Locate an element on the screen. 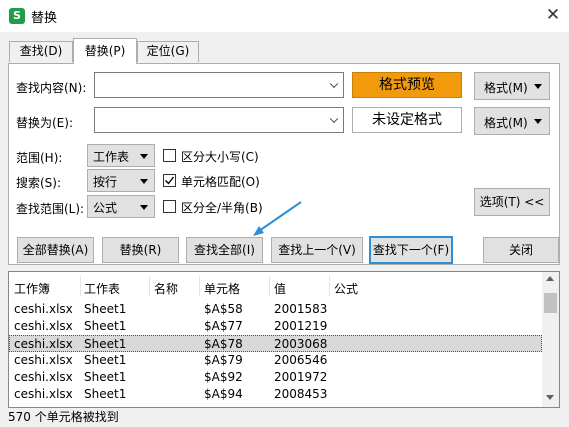  match-case-checkbox is located at coordinates (169, 155).